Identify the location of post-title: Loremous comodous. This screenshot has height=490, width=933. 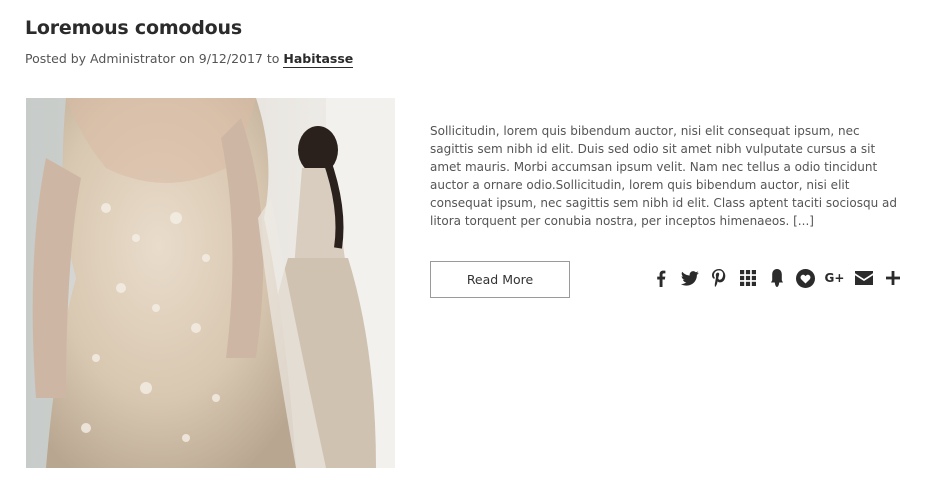
(133, 28).